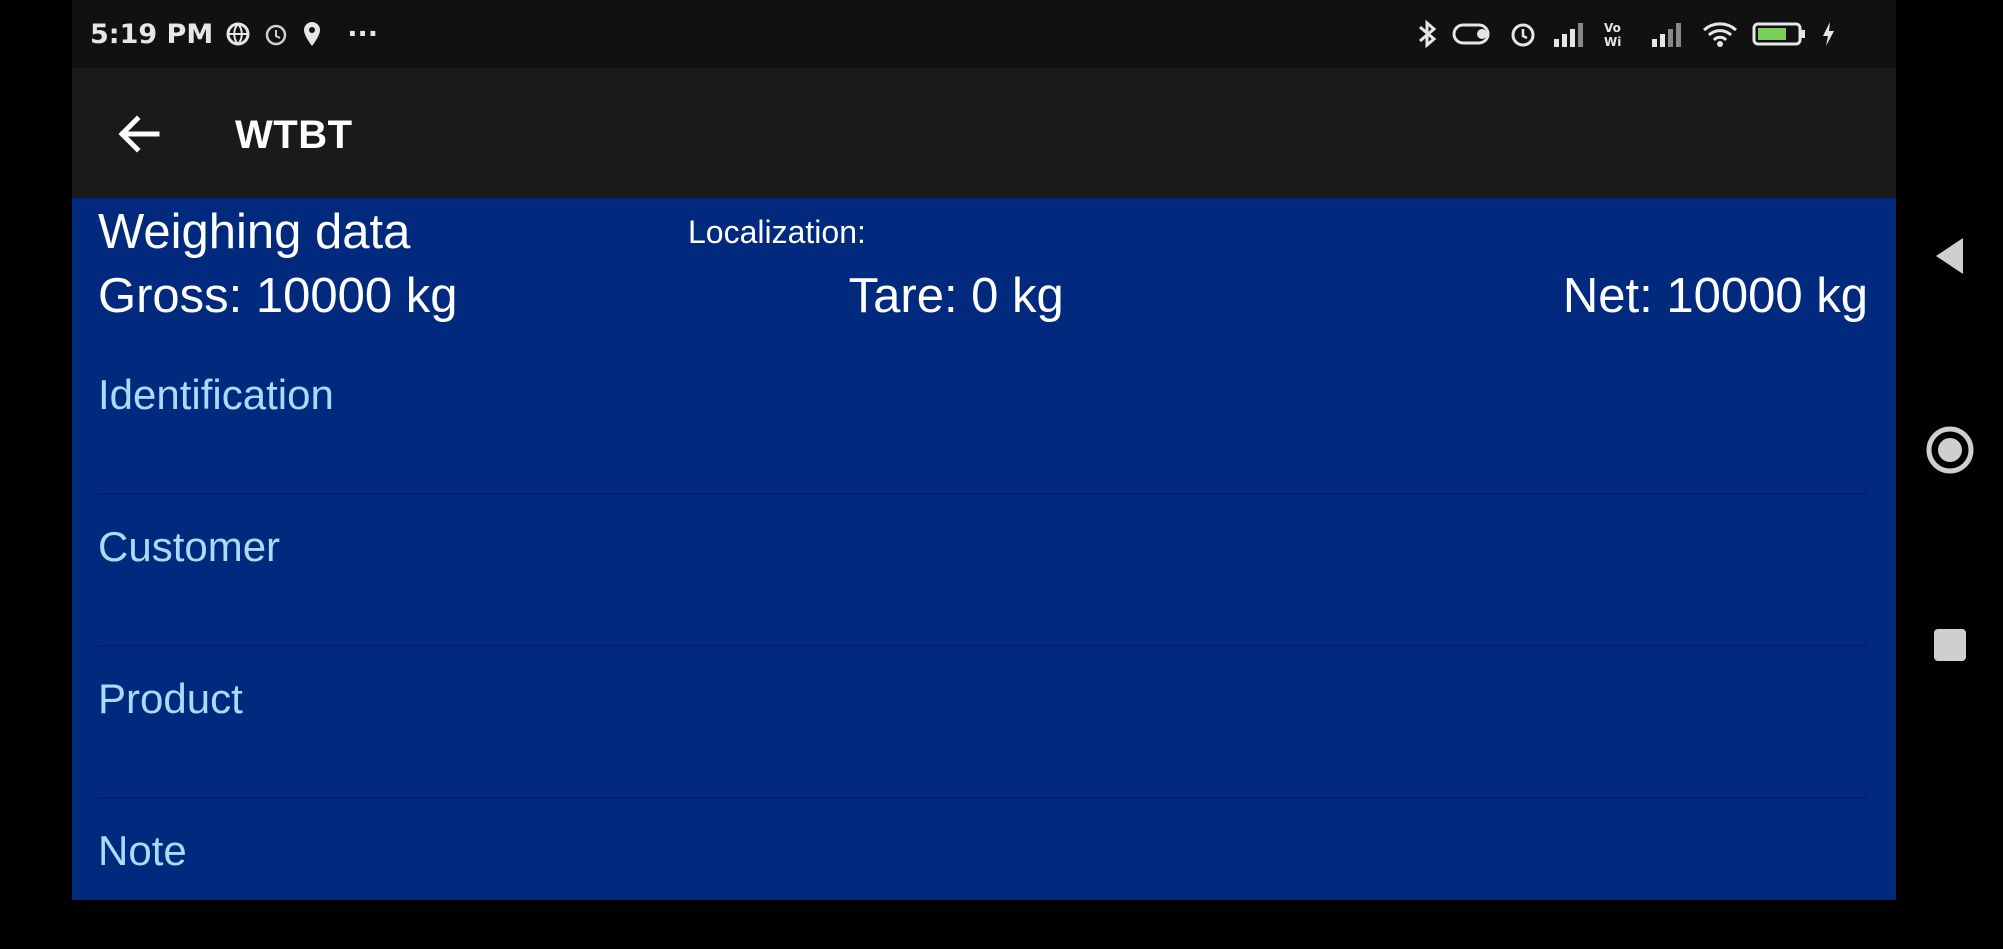 The image size is (2003, 949). What do you see at coordinates (238, 34) in the screenshot?
I see `browser-icon` at bounding box center [238, 34].